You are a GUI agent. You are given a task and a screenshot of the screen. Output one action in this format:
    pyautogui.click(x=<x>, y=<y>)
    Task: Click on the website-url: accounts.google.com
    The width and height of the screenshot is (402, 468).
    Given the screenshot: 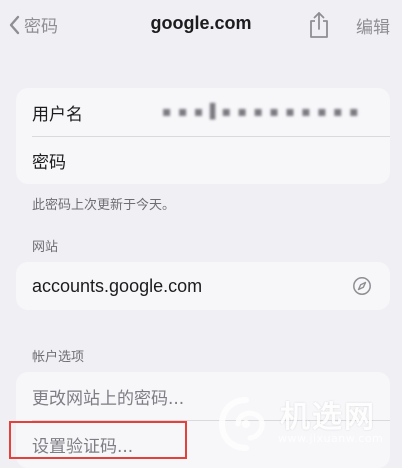 What is the action you would take?
    pyautogui.click(x=117, y=285)
    